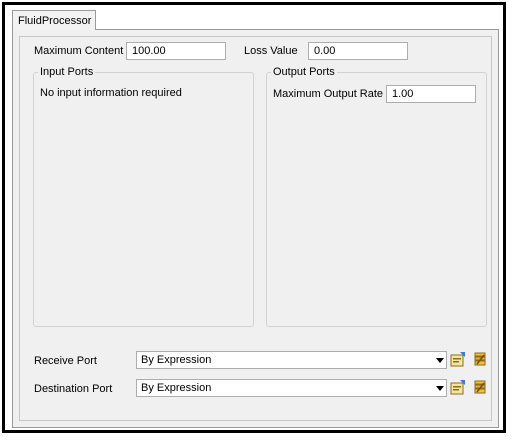  I want to click on destination-port-label: Destination Port, so click(73, 389).